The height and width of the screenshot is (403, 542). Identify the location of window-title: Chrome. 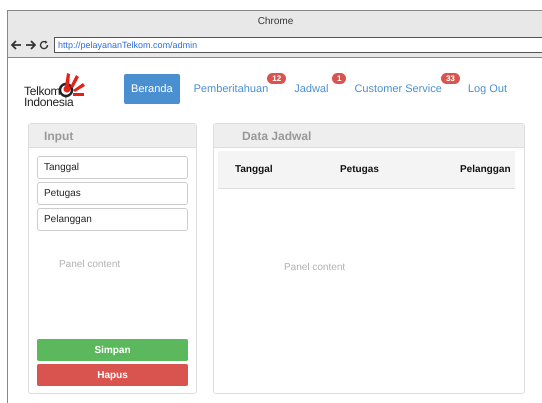
(276, 21).